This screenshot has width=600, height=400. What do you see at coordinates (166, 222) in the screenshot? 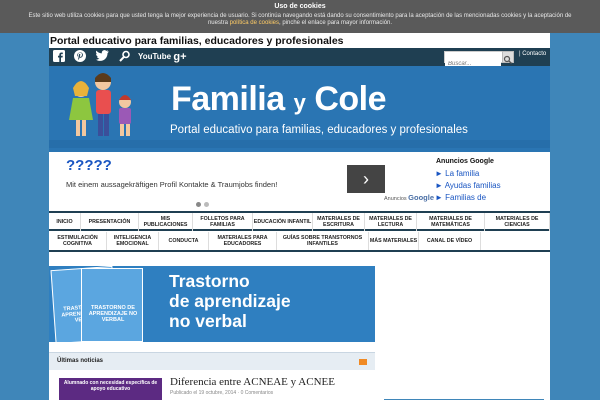
I see `nav-item-publicaciones: MIS PUBLICACIONES` at bounding box center [166, 222].